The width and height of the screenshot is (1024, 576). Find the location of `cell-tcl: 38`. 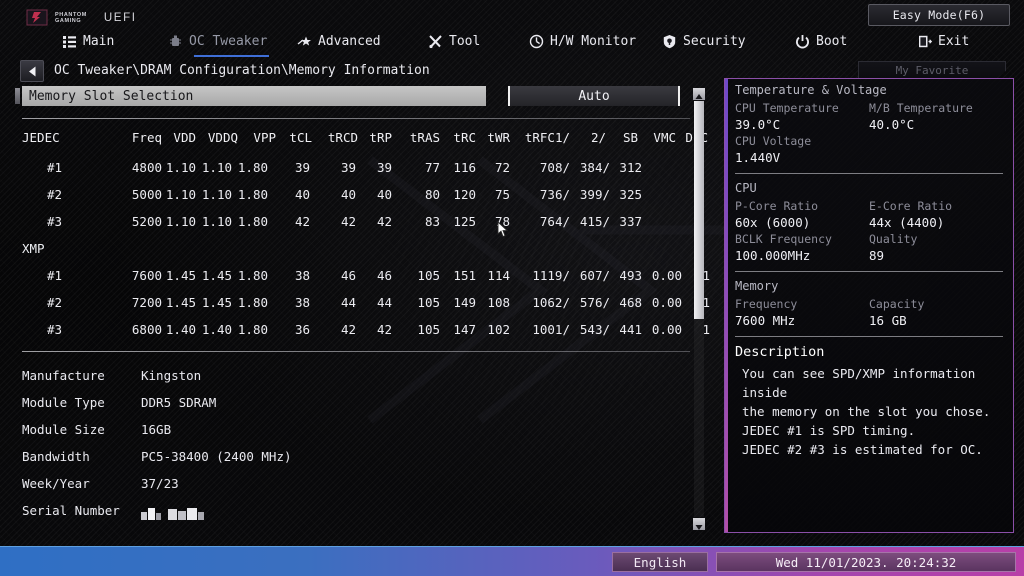

cell-tcl: 38 is located at coordinates (302, 302).